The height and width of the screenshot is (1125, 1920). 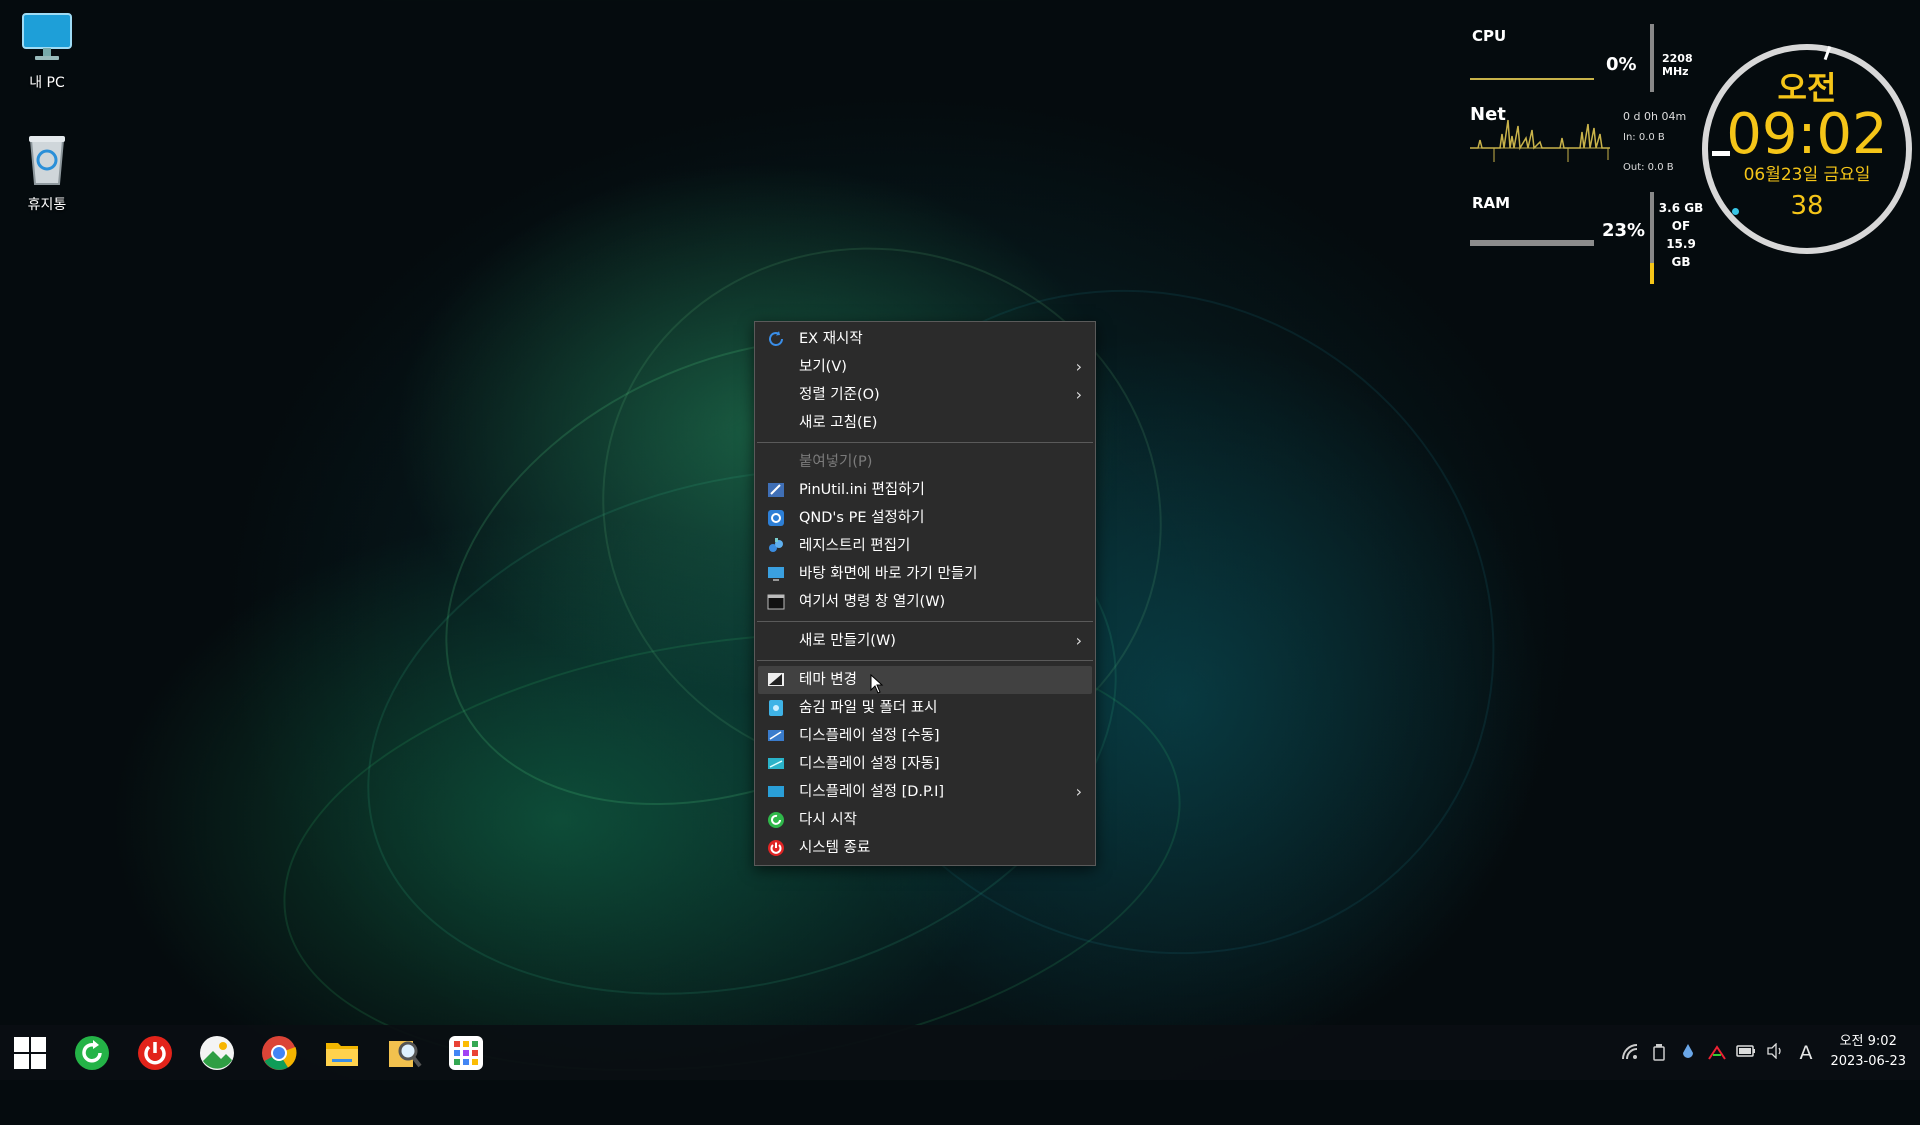 What do you see at coordinates (1489, 36) in the screenshot?
I see `cpu-label: CPU` at bounding box center [1489, 36].